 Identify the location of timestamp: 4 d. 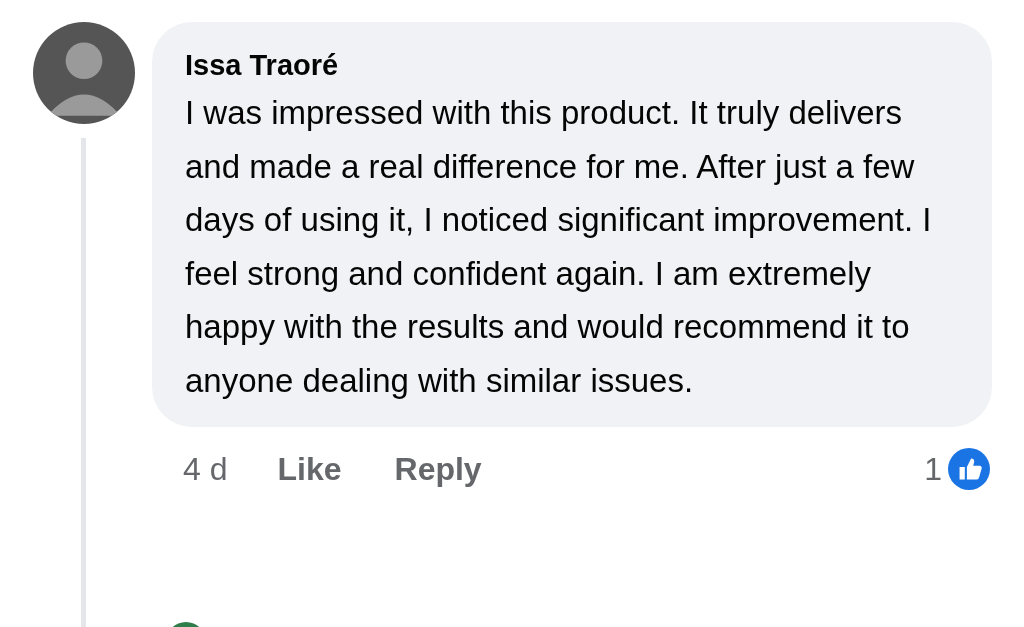
(205, 469).